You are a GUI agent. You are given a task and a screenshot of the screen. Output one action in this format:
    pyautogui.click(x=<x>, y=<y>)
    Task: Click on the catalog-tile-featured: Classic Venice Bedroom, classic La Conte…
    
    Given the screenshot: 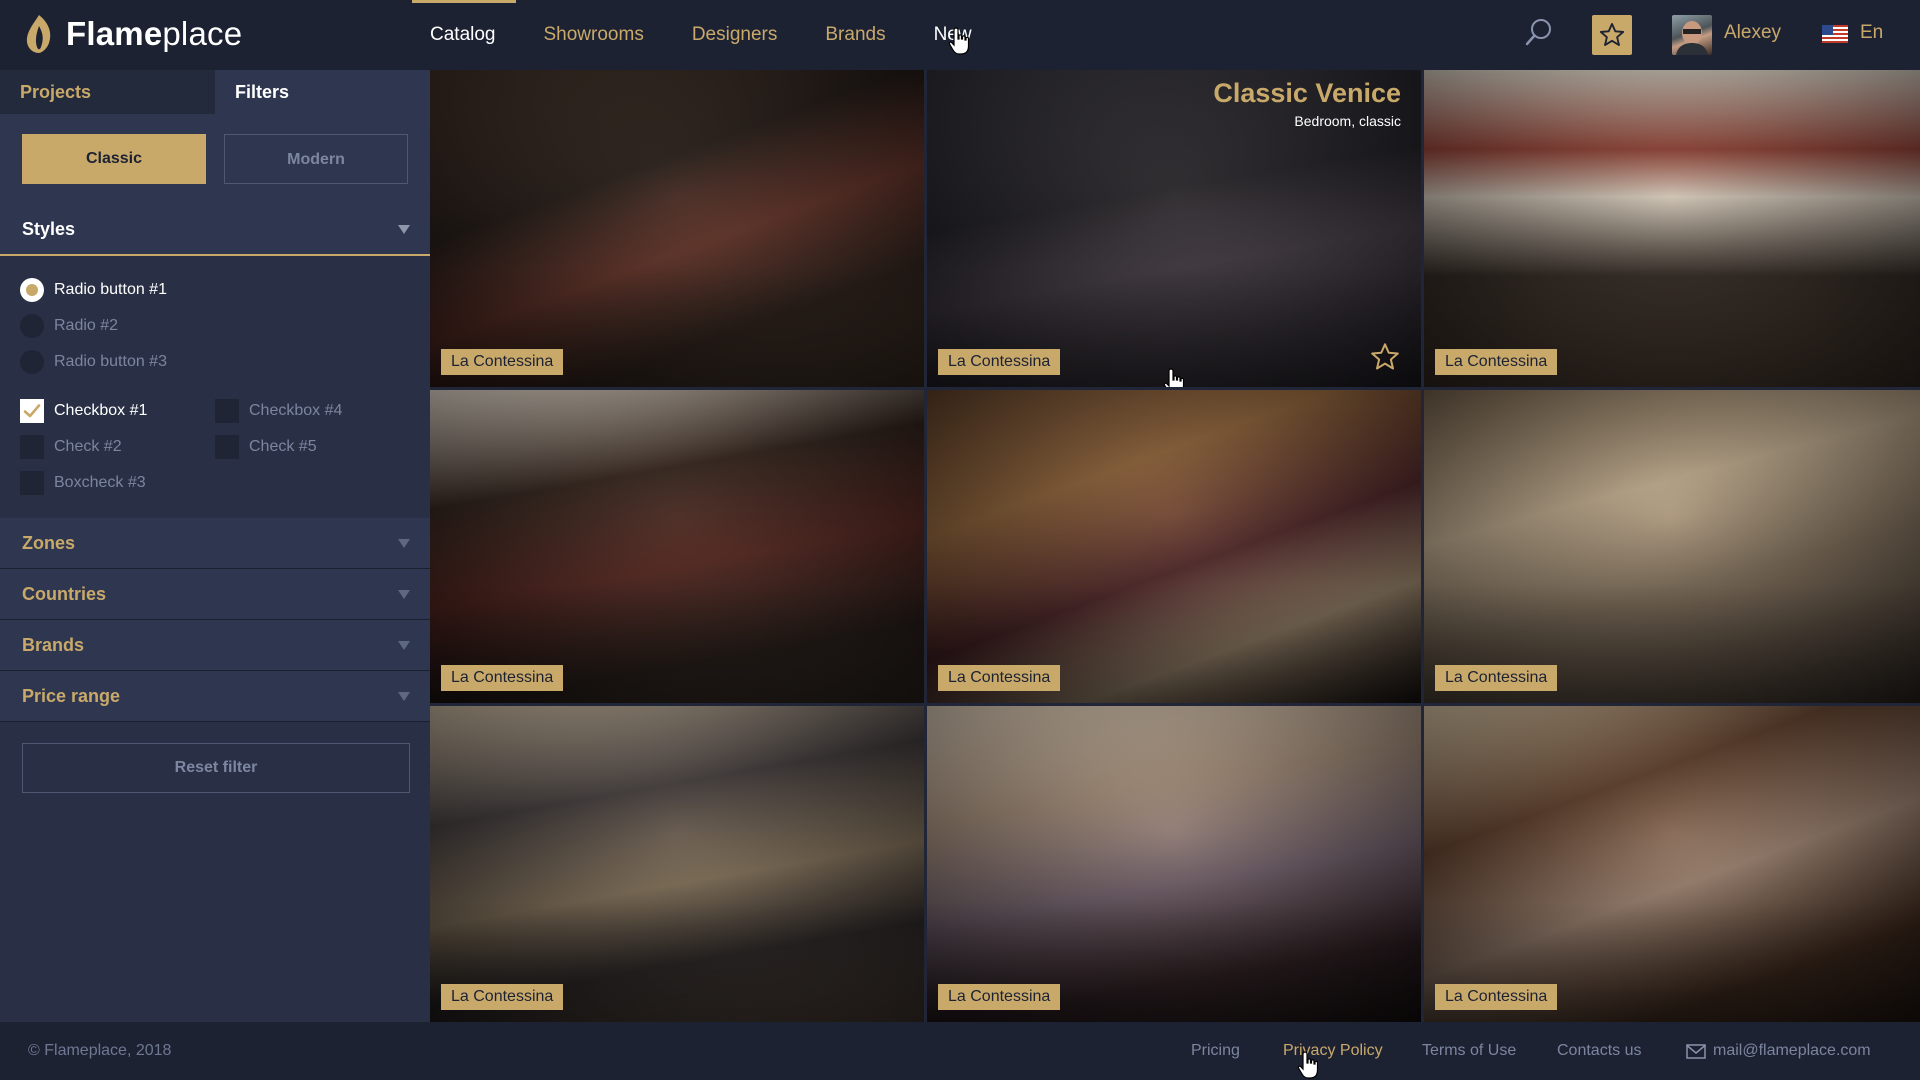 What is the action you would take?
    pyautogui.click(x=1174, y=228)
    